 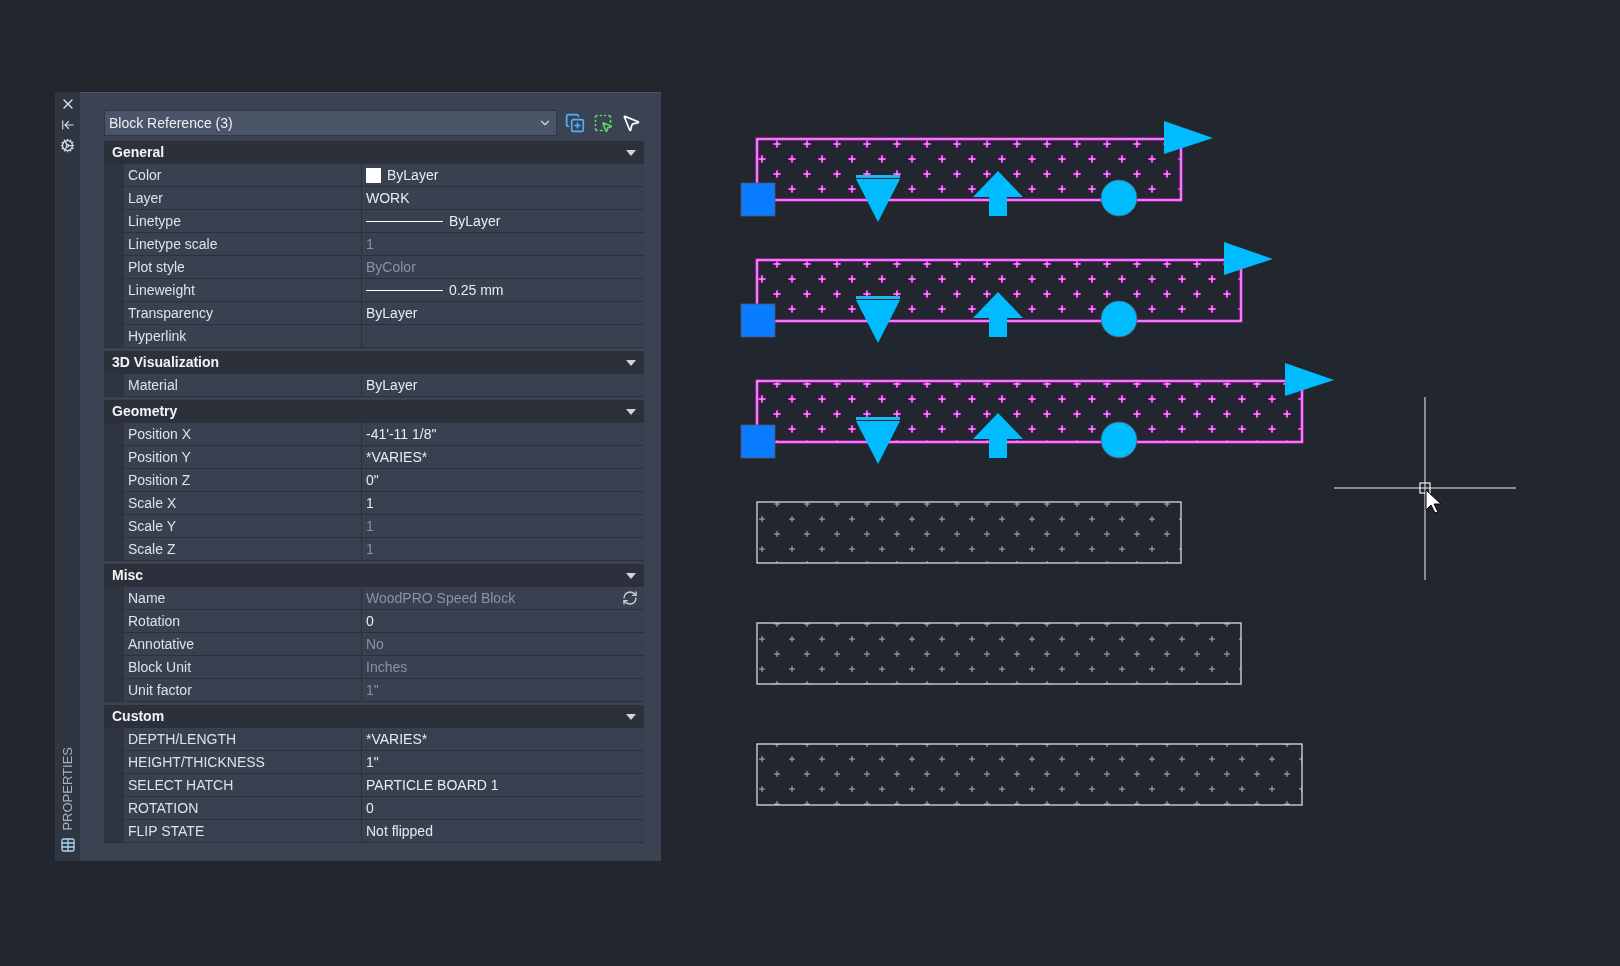 I want to click on add-selection-icon, so click(x=575, y=123).